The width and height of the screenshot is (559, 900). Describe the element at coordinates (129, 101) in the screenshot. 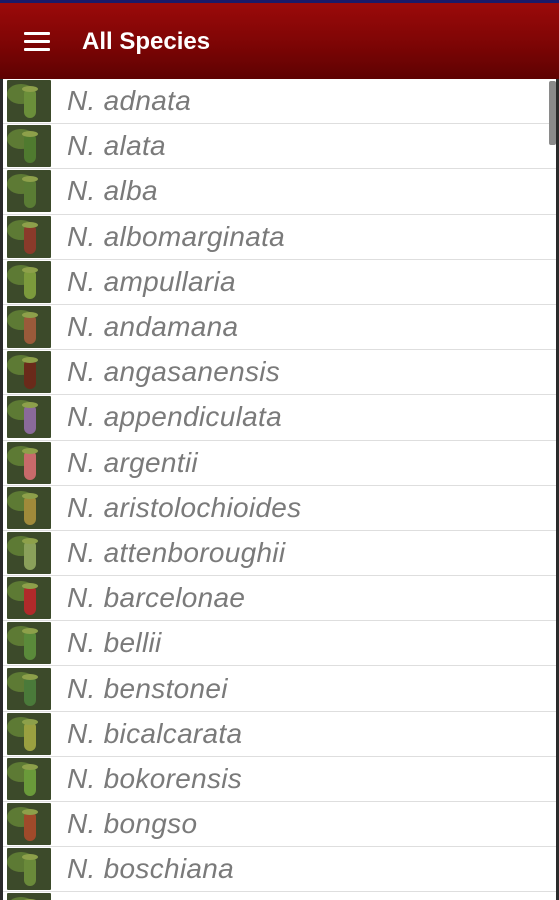

I see `species-name: N. adnata` at that location.